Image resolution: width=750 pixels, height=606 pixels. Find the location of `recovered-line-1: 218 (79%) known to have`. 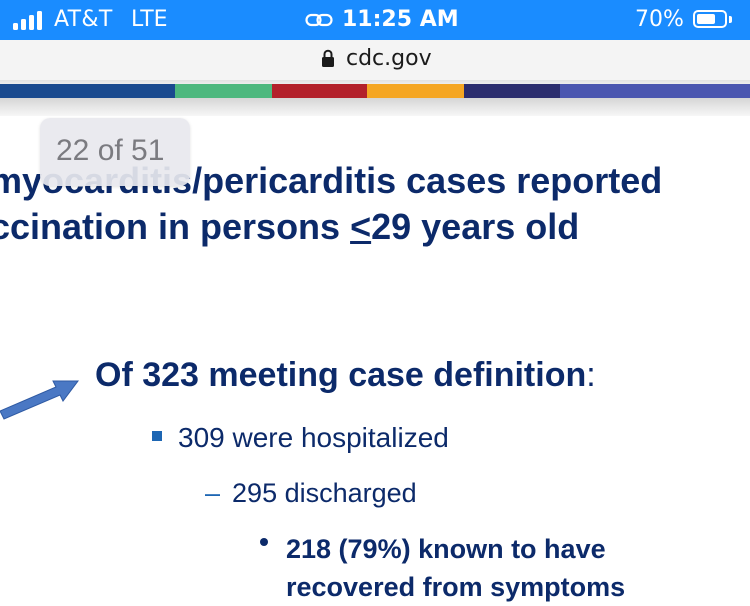

recovered-line-1: 218 (79%) known to have is located at coordinates (446, 549).